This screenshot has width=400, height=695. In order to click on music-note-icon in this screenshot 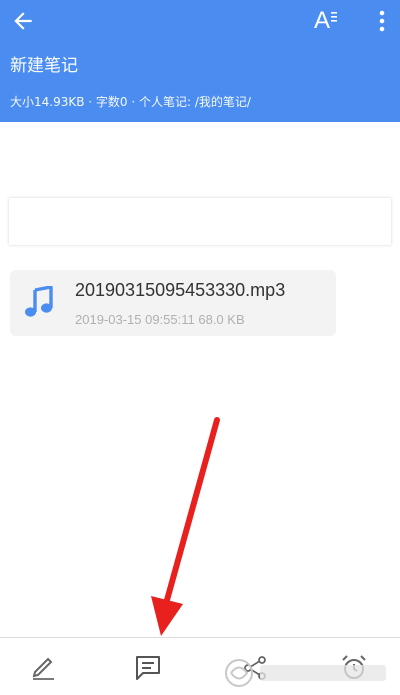, I will do `click(39, 301)`.